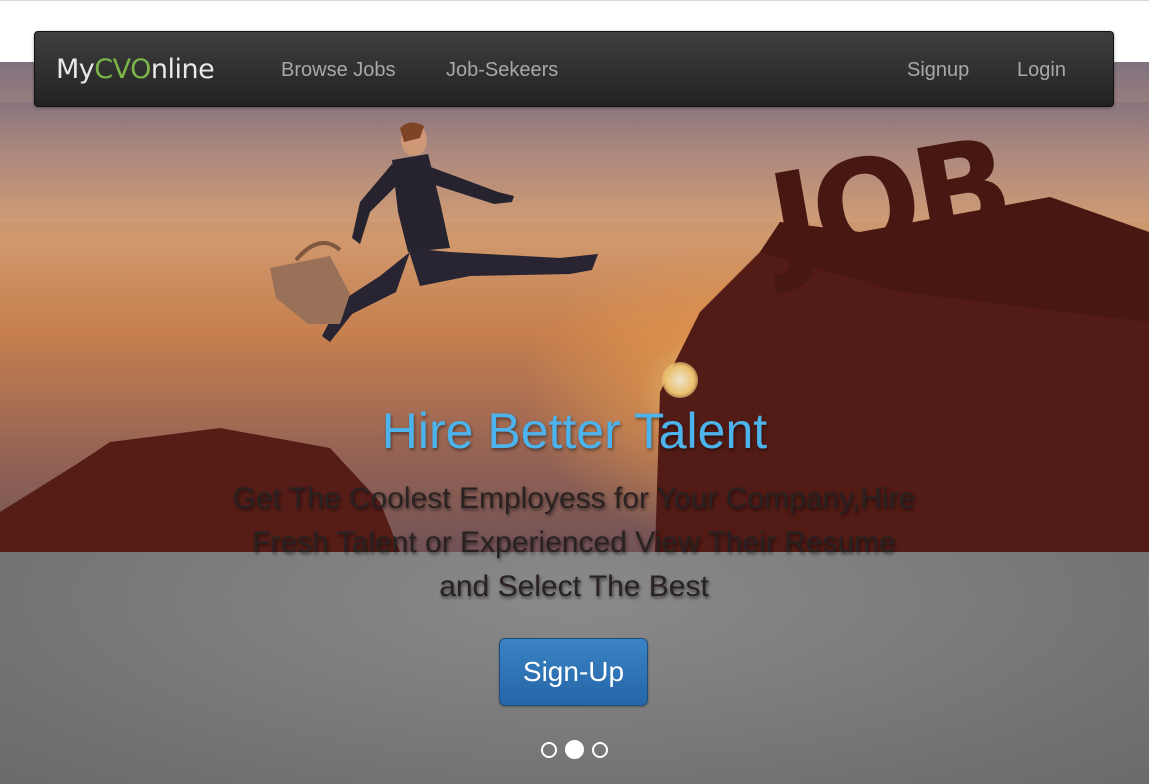 Image resolution: width=1149 pixels, height=784 pixels. What do you see at coordinates (1041, 70) in the screenshot?
I see `nav-link-login: Login` at bounding box center [1041, 70].